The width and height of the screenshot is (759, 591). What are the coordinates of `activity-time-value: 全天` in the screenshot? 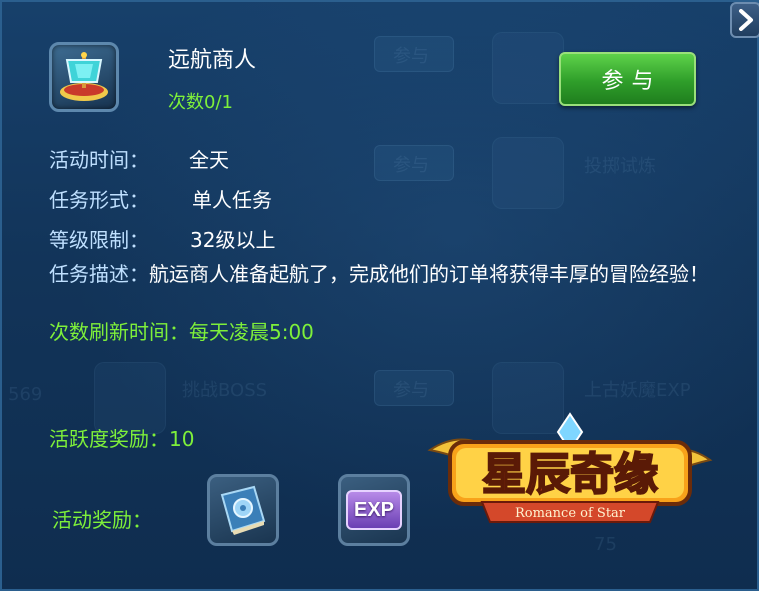 It's located at (209, 160).